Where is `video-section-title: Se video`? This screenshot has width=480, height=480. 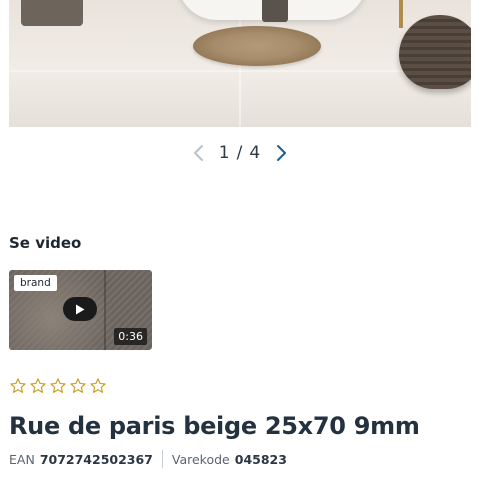
video-section-title: Se video is located at coordinates (45, 243).